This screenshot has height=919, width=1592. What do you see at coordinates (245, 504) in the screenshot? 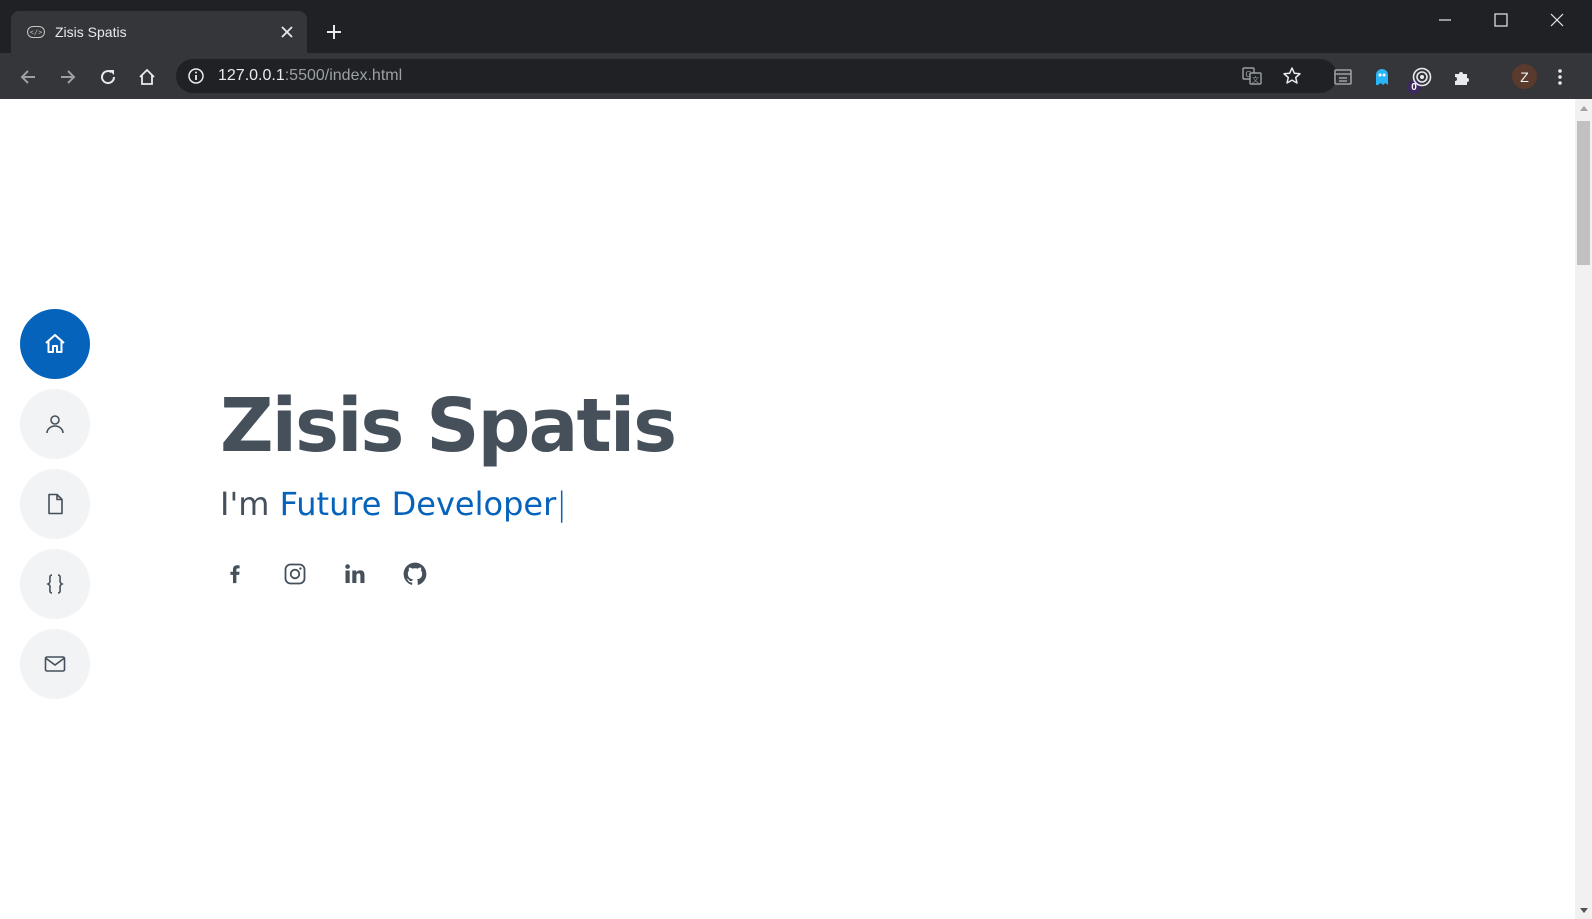
I see `intro-prefix: I'm` at bounding box center [245, 504].